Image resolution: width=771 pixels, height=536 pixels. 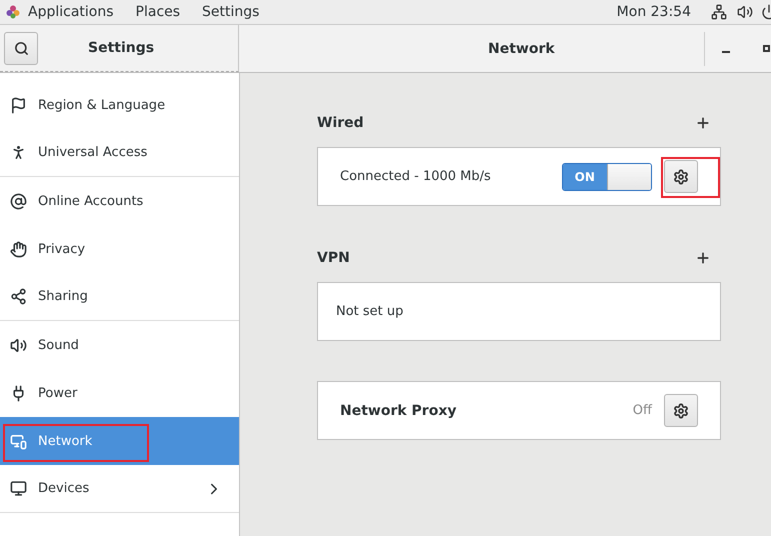 What do you see at coordinates (18, 345) in the screenshot?
I see `speaker-icon` at bounding box center [18, 345].